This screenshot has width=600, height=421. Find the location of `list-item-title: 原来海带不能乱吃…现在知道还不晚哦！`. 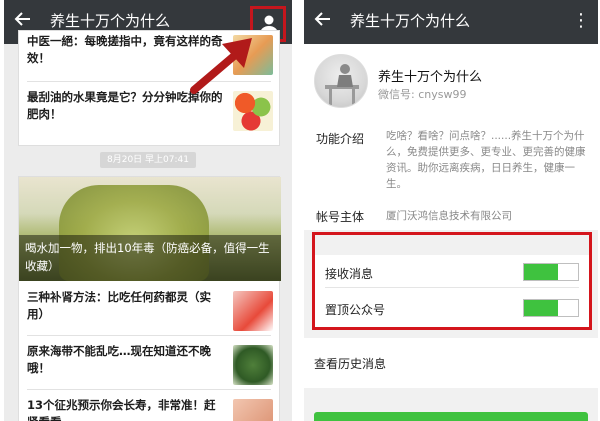

list-item-title: 原来海带不能乱吃…现在知道还不晚哦！ is located at coordinates (119, 359).